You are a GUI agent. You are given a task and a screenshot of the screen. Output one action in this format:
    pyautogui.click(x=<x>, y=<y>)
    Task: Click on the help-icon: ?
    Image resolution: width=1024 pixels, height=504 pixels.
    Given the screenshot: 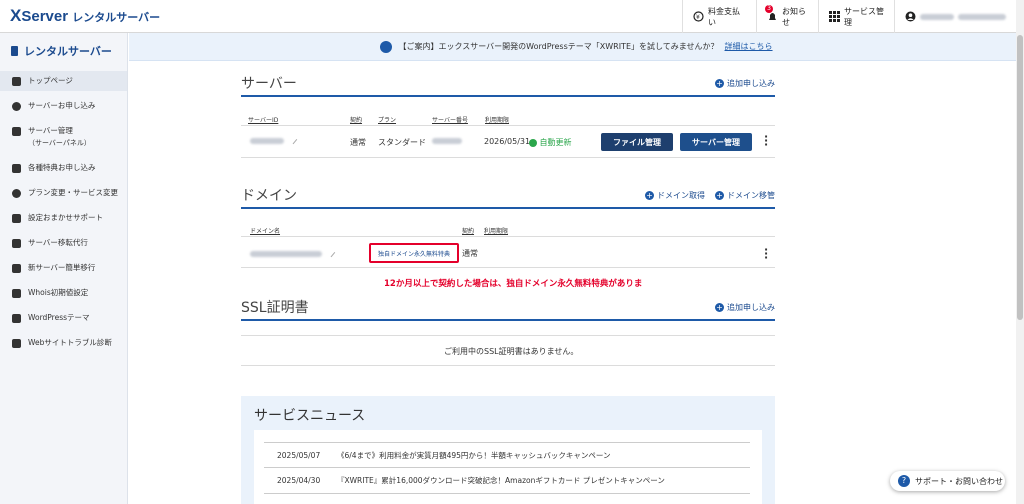 What is the action you would take?
    pyautogui.click(x=904, y=481)
    